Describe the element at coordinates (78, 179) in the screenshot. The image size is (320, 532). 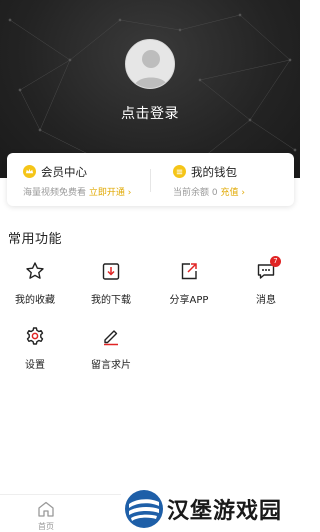
I see `vip-center-entry: 会员中心 海量视频免费看 立即开通 ›` at that location.